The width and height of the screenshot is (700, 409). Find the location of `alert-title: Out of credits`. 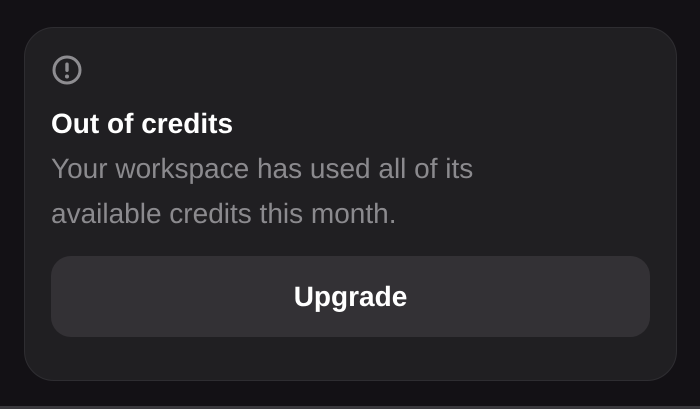

alert-title: Out of credits is located at coordinates (142, 124).